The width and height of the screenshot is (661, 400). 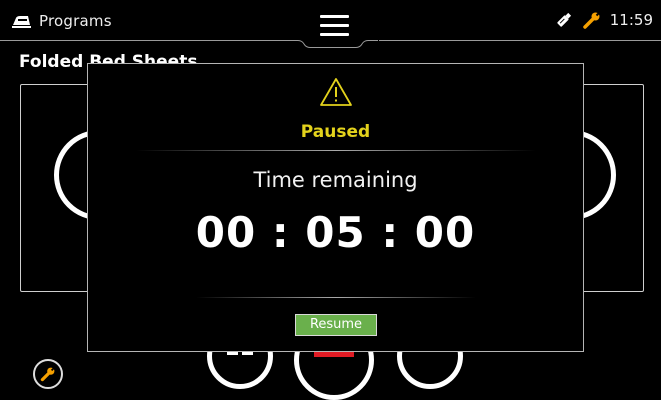 What do you see at coordinates (336, 150) in the screenshot?
I see `dialog-divider-top` at bounding box center [336, 150].